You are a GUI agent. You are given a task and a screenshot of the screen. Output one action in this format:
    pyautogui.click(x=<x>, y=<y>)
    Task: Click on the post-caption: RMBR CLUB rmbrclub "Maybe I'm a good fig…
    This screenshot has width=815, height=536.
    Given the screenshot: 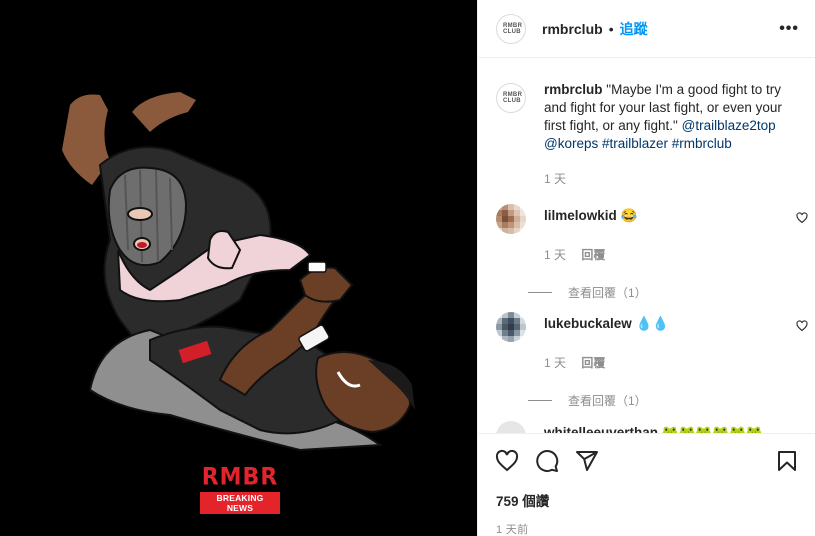 What is the action you would take?
    pyautogui.click(x=652, y=134)
    